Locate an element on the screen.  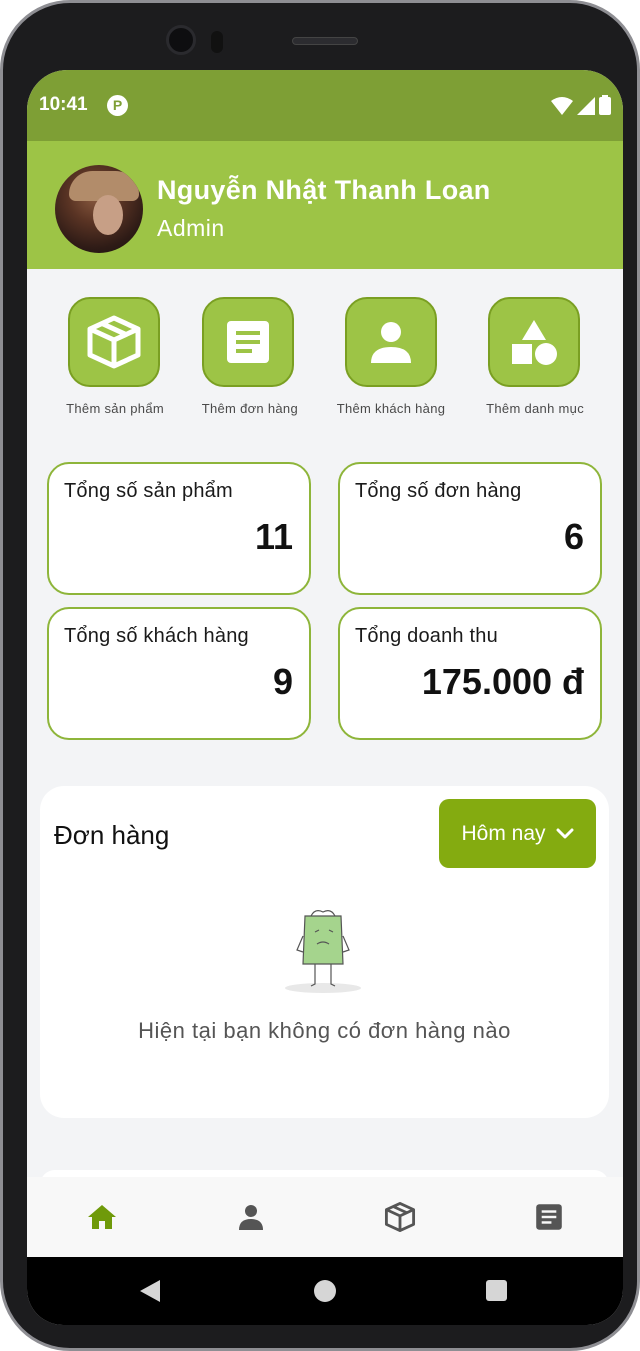
stat-value: 11 is located at coordinates (273, 536).